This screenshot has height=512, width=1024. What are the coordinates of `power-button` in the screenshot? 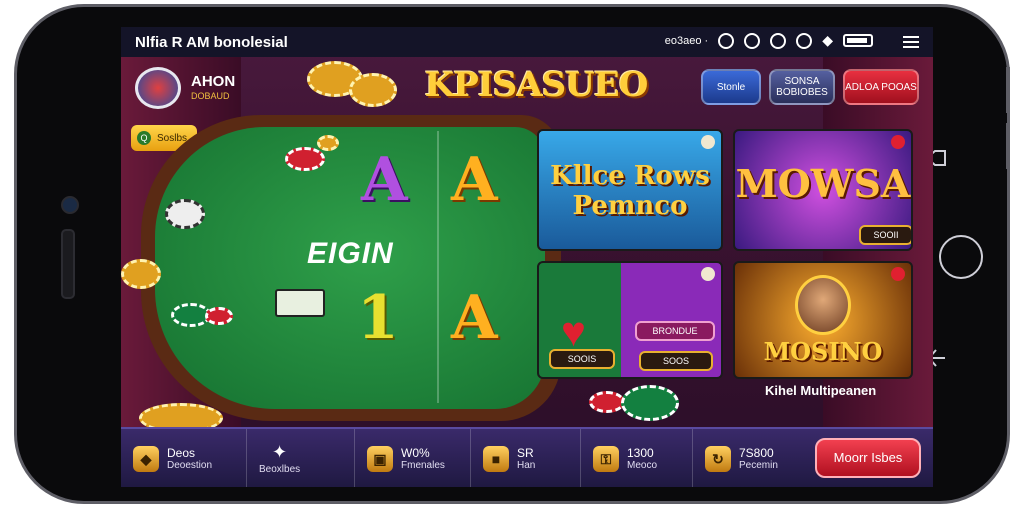 It's located at (1008, 146).